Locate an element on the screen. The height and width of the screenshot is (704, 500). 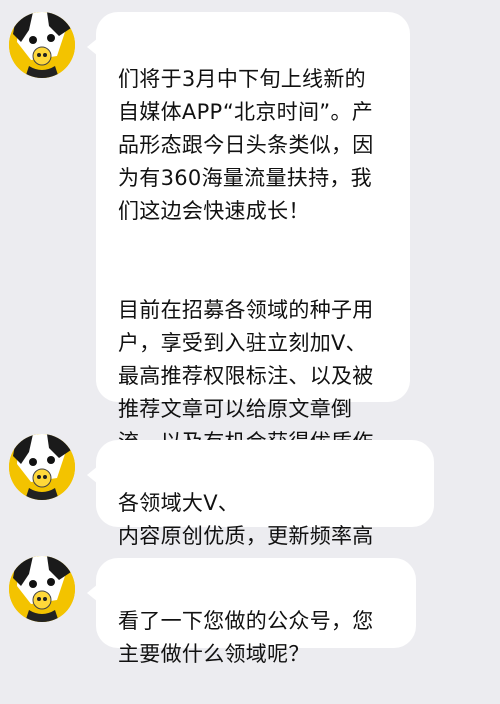
message-bubble: 各领域大V、 内容原创优质，更新频率高 is located at coordinates (260, 494).